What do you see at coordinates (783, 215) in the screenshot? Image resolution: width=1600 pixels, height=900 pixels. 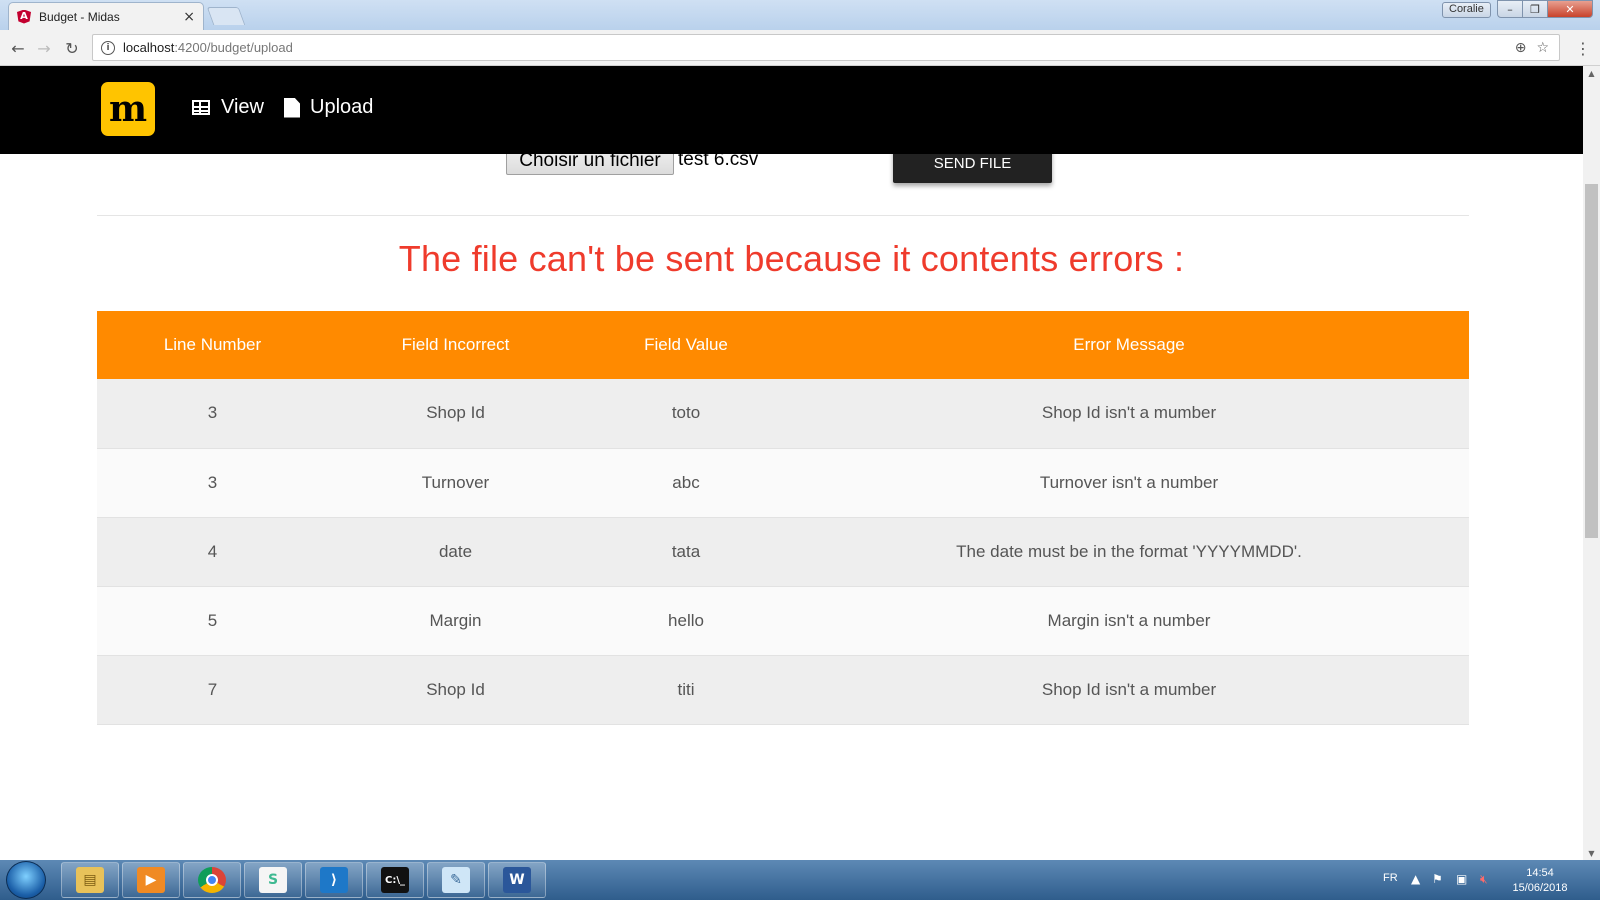 I see `section-divider` at bounding box center [783, 215].